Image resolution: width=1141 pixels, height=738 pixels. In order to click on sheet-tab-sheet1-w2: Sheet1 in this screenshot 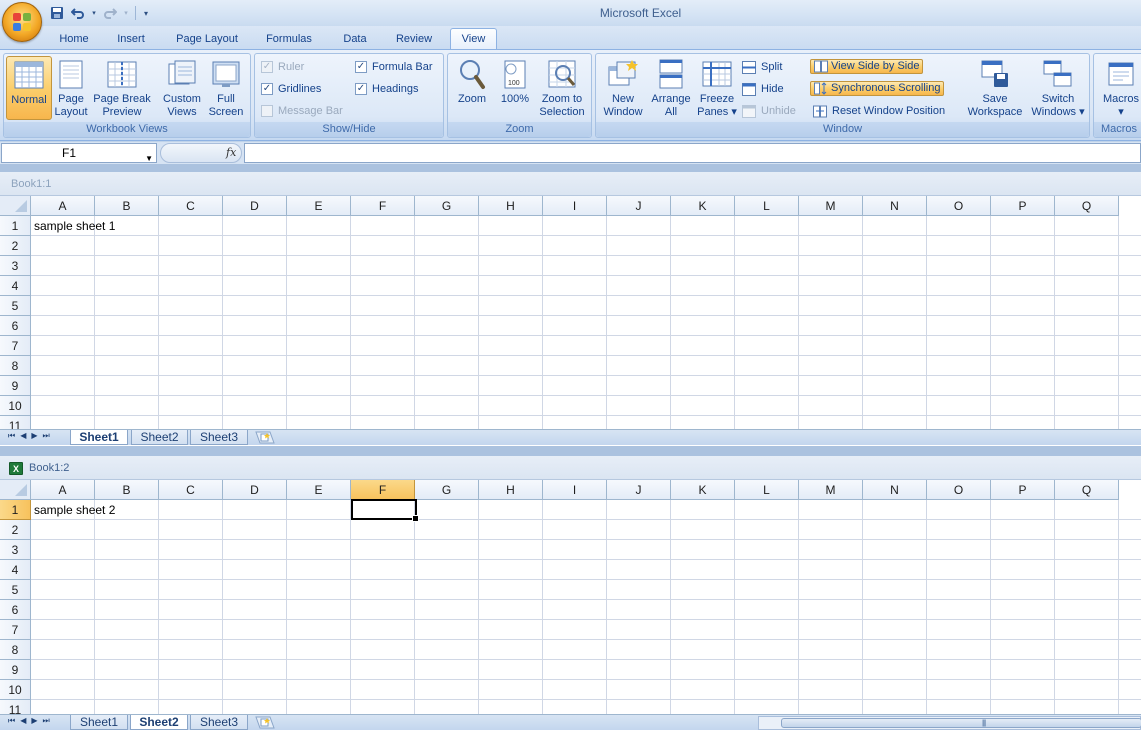, I will do `click(99, 722)`.